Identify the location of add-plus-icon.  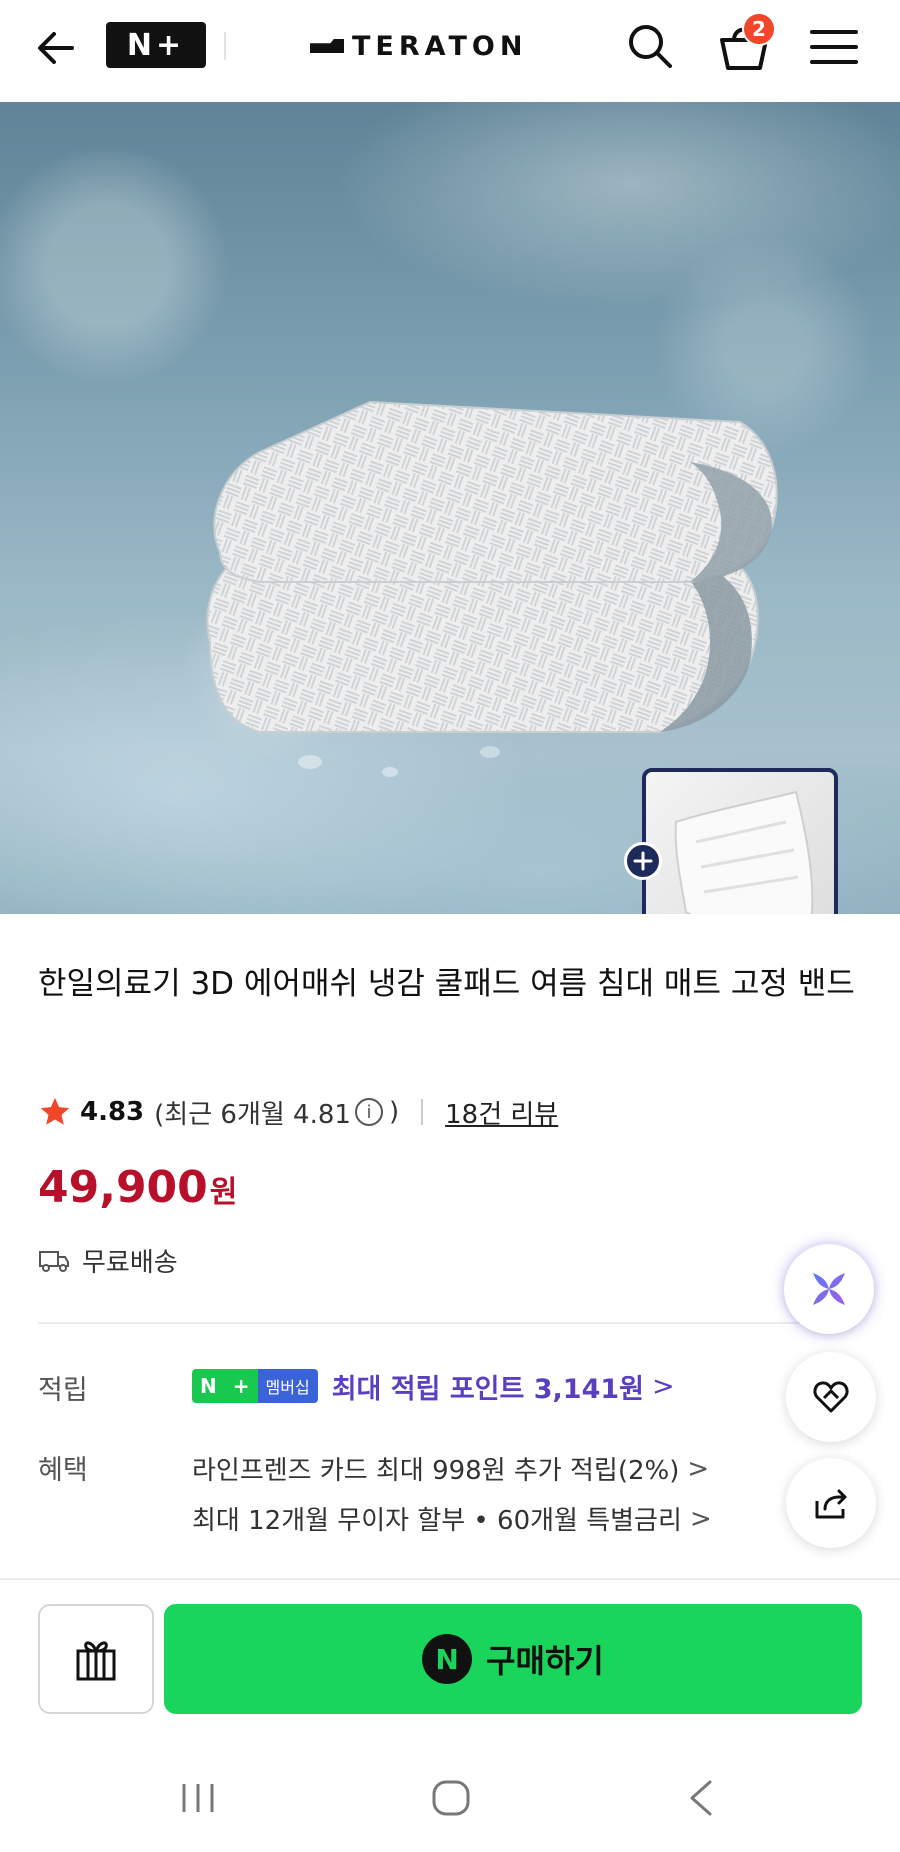
(643, 861).